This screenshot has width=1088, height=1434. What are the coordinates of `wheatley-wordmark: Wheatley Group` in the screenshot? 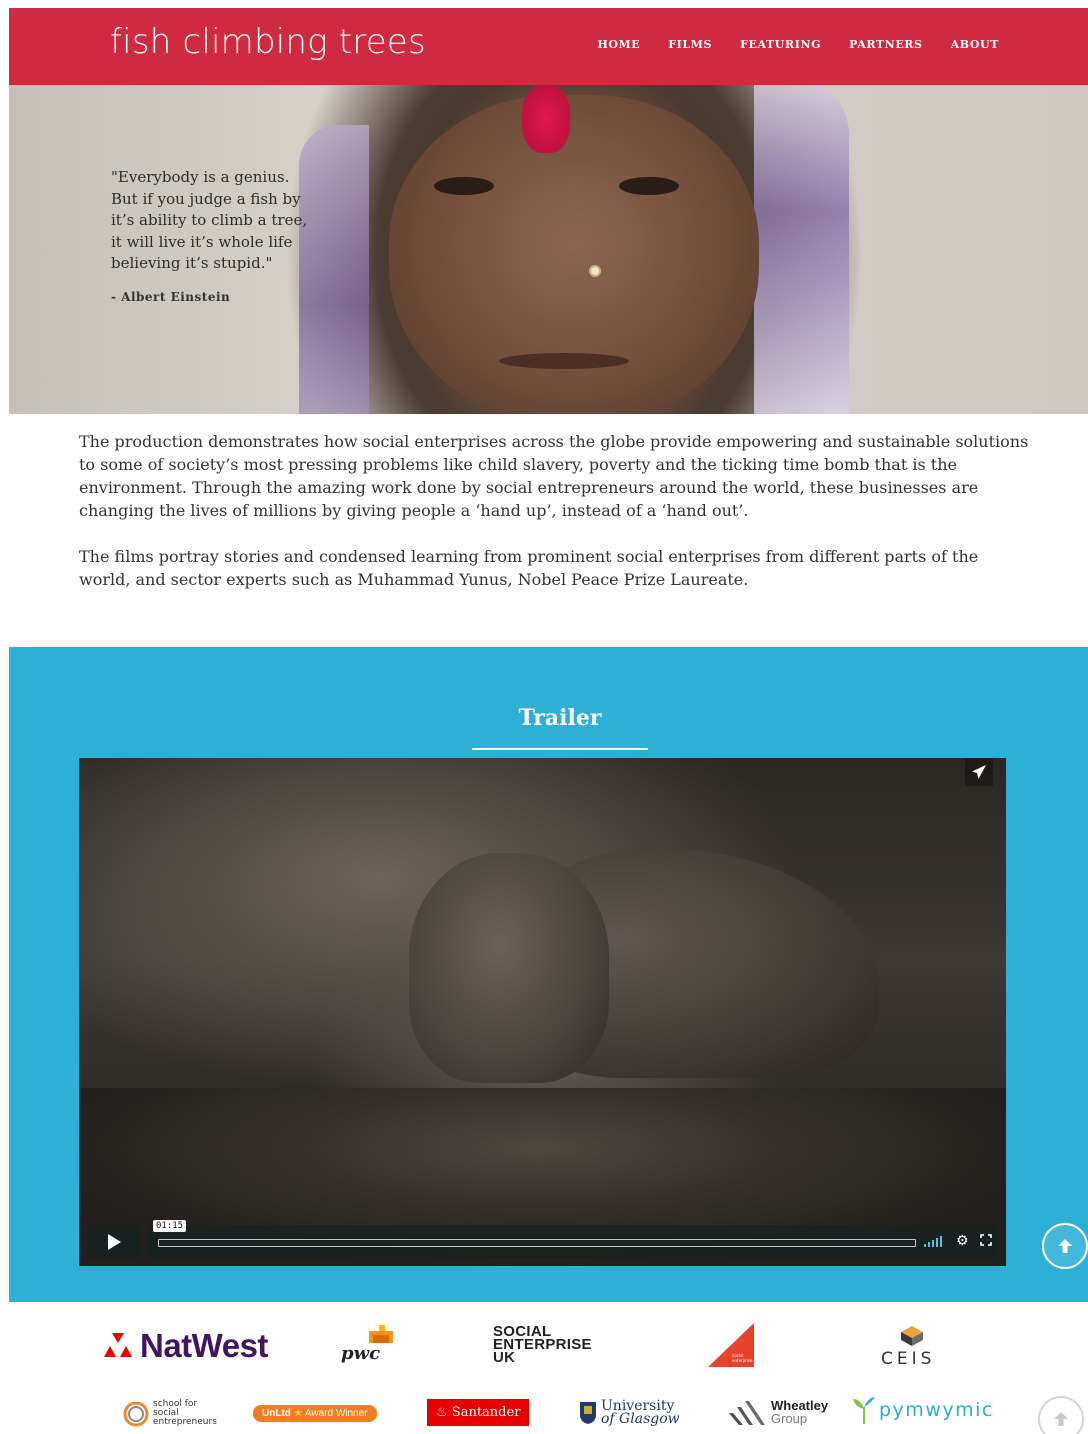 It's located at (799, 1412).